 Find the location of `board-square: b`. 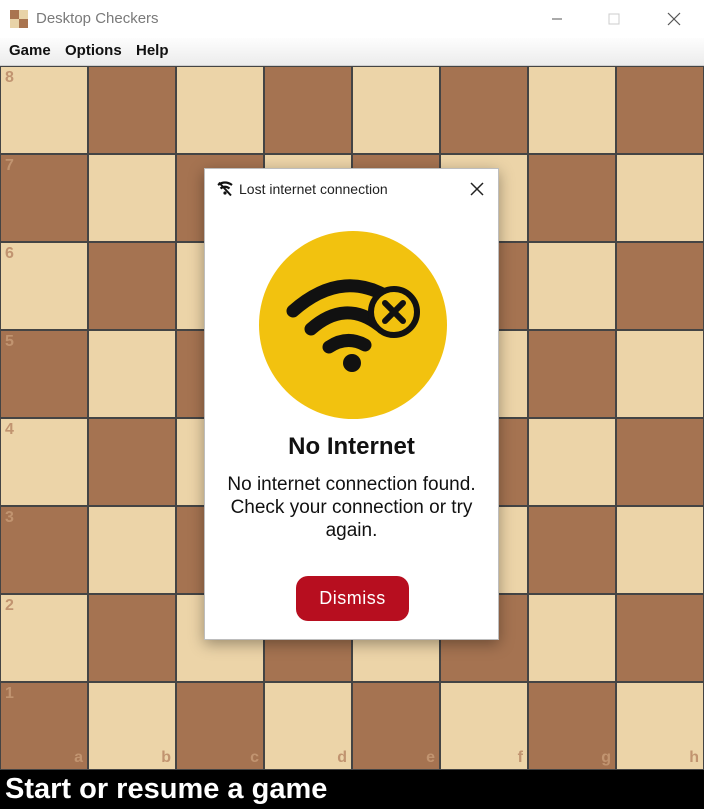

board-square: b is located at coordinates (132, 726).